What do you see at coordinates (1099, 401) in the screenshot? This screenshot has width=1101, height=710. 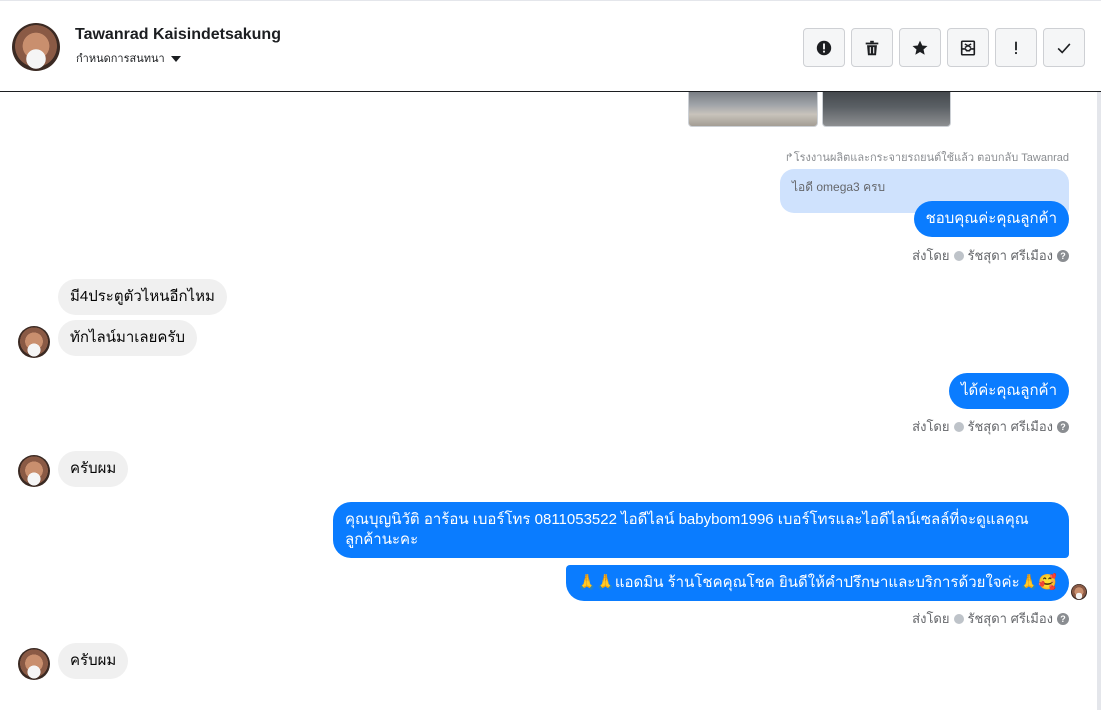 I see `scrollbar` at bounding box center [1099, 401].